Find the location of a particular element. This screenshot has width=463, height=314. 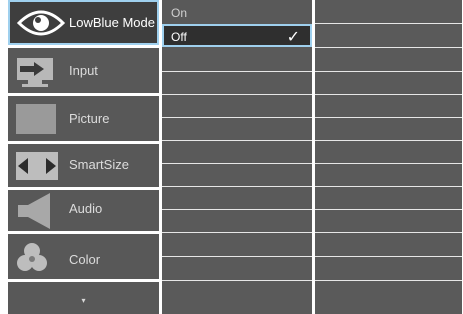

option-off-label: Off is located at coordinates (179, 37).